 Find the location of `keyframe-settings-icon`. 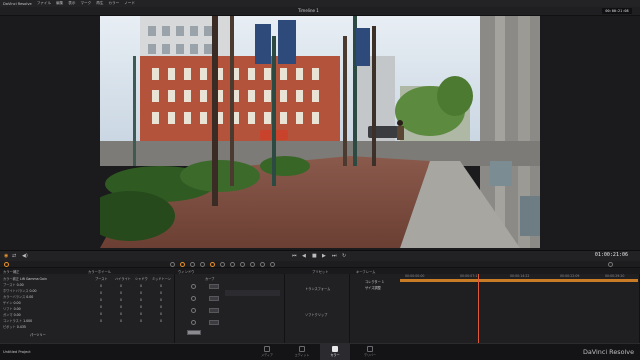

keyframe-settings-icon is located at coordinates (610, 264).